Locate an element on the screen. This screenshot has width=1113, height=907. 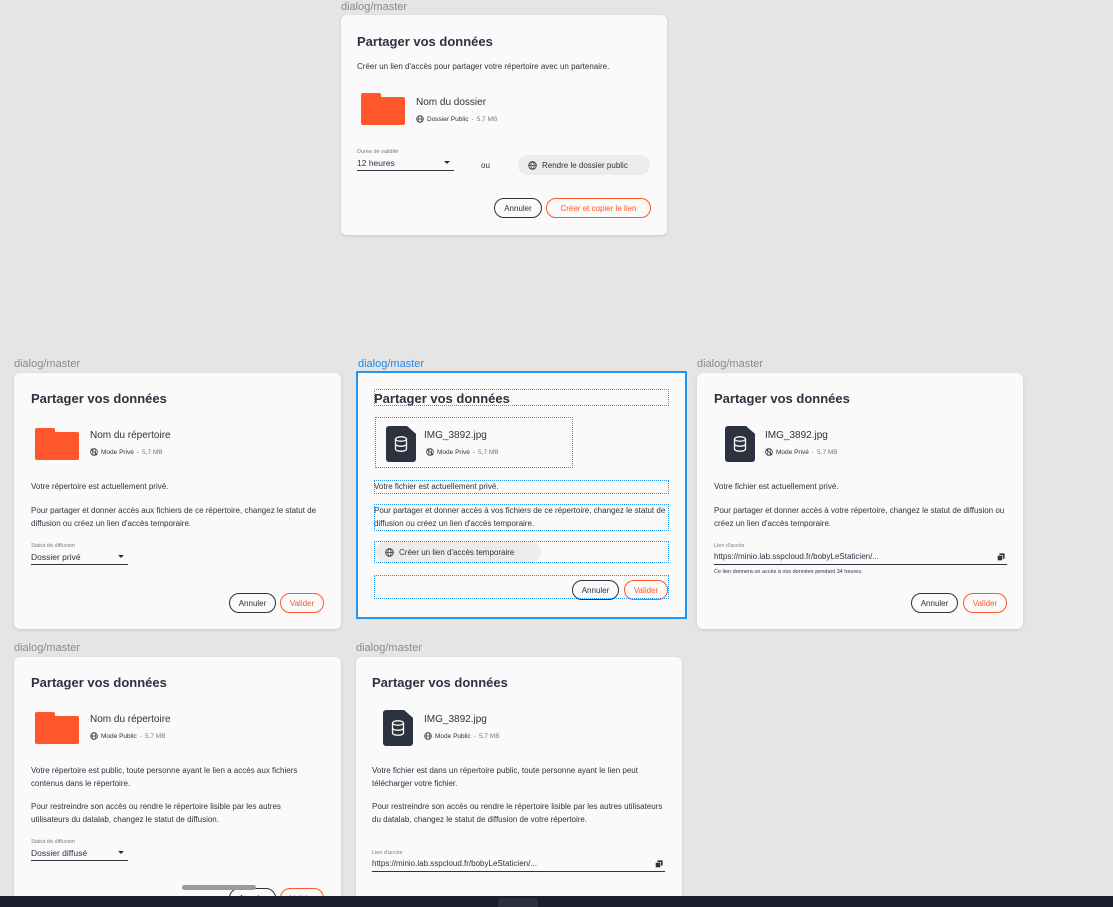
create-temp-link-button: Créer un lien d'accès temporaire is located at coordinates (458, 552).